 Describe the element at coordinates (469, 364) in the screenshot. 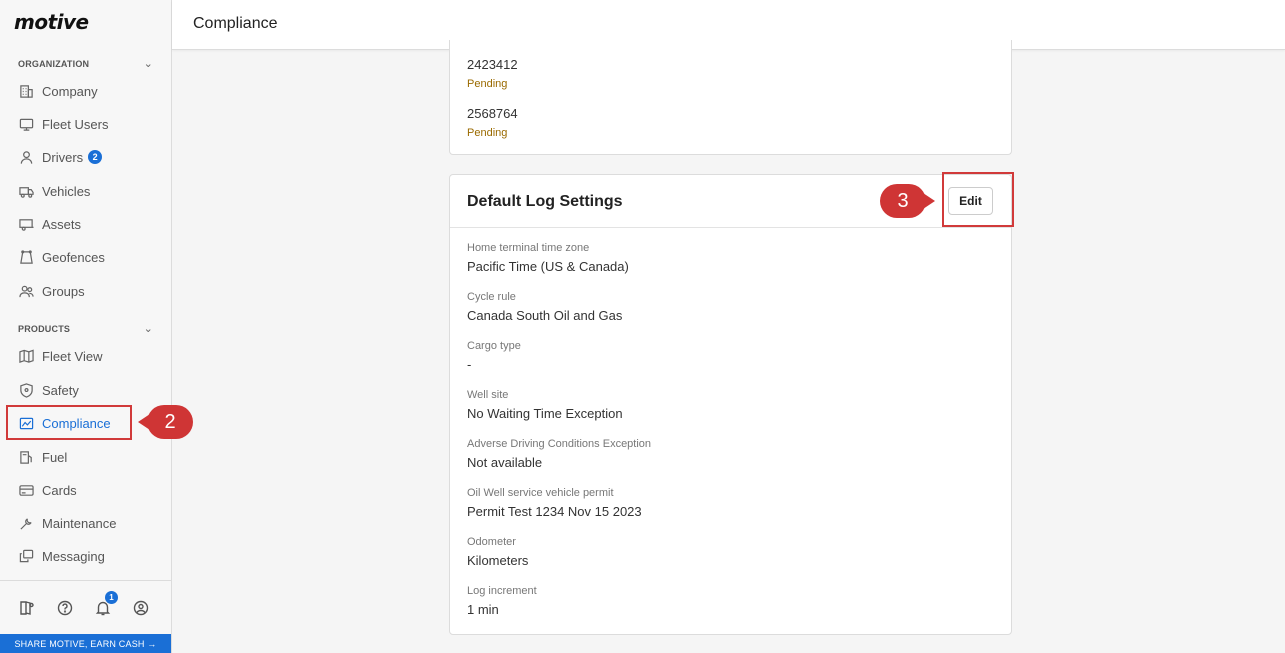

I see `field-value: -` at that location.